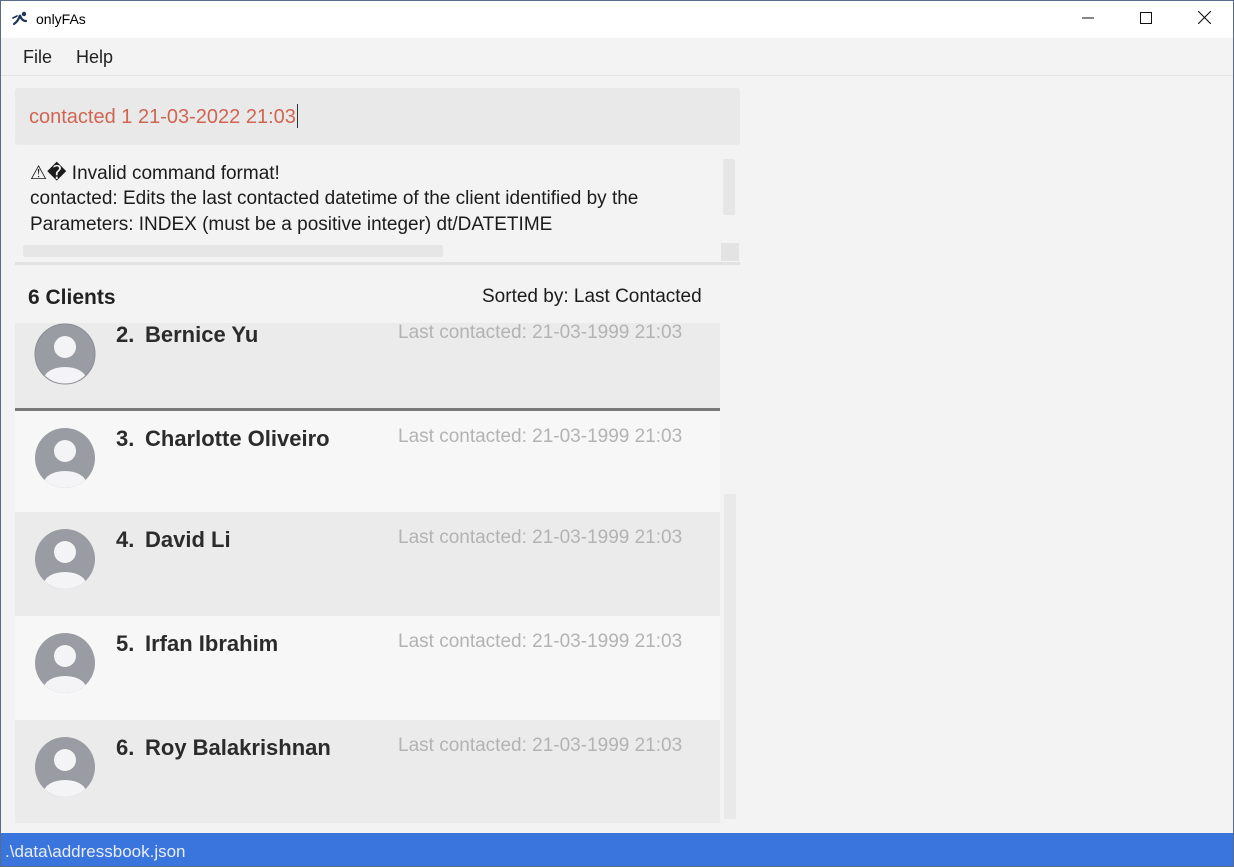 The image size is (1234, 867). I want to click on minimize-button, so click(1088, 19).